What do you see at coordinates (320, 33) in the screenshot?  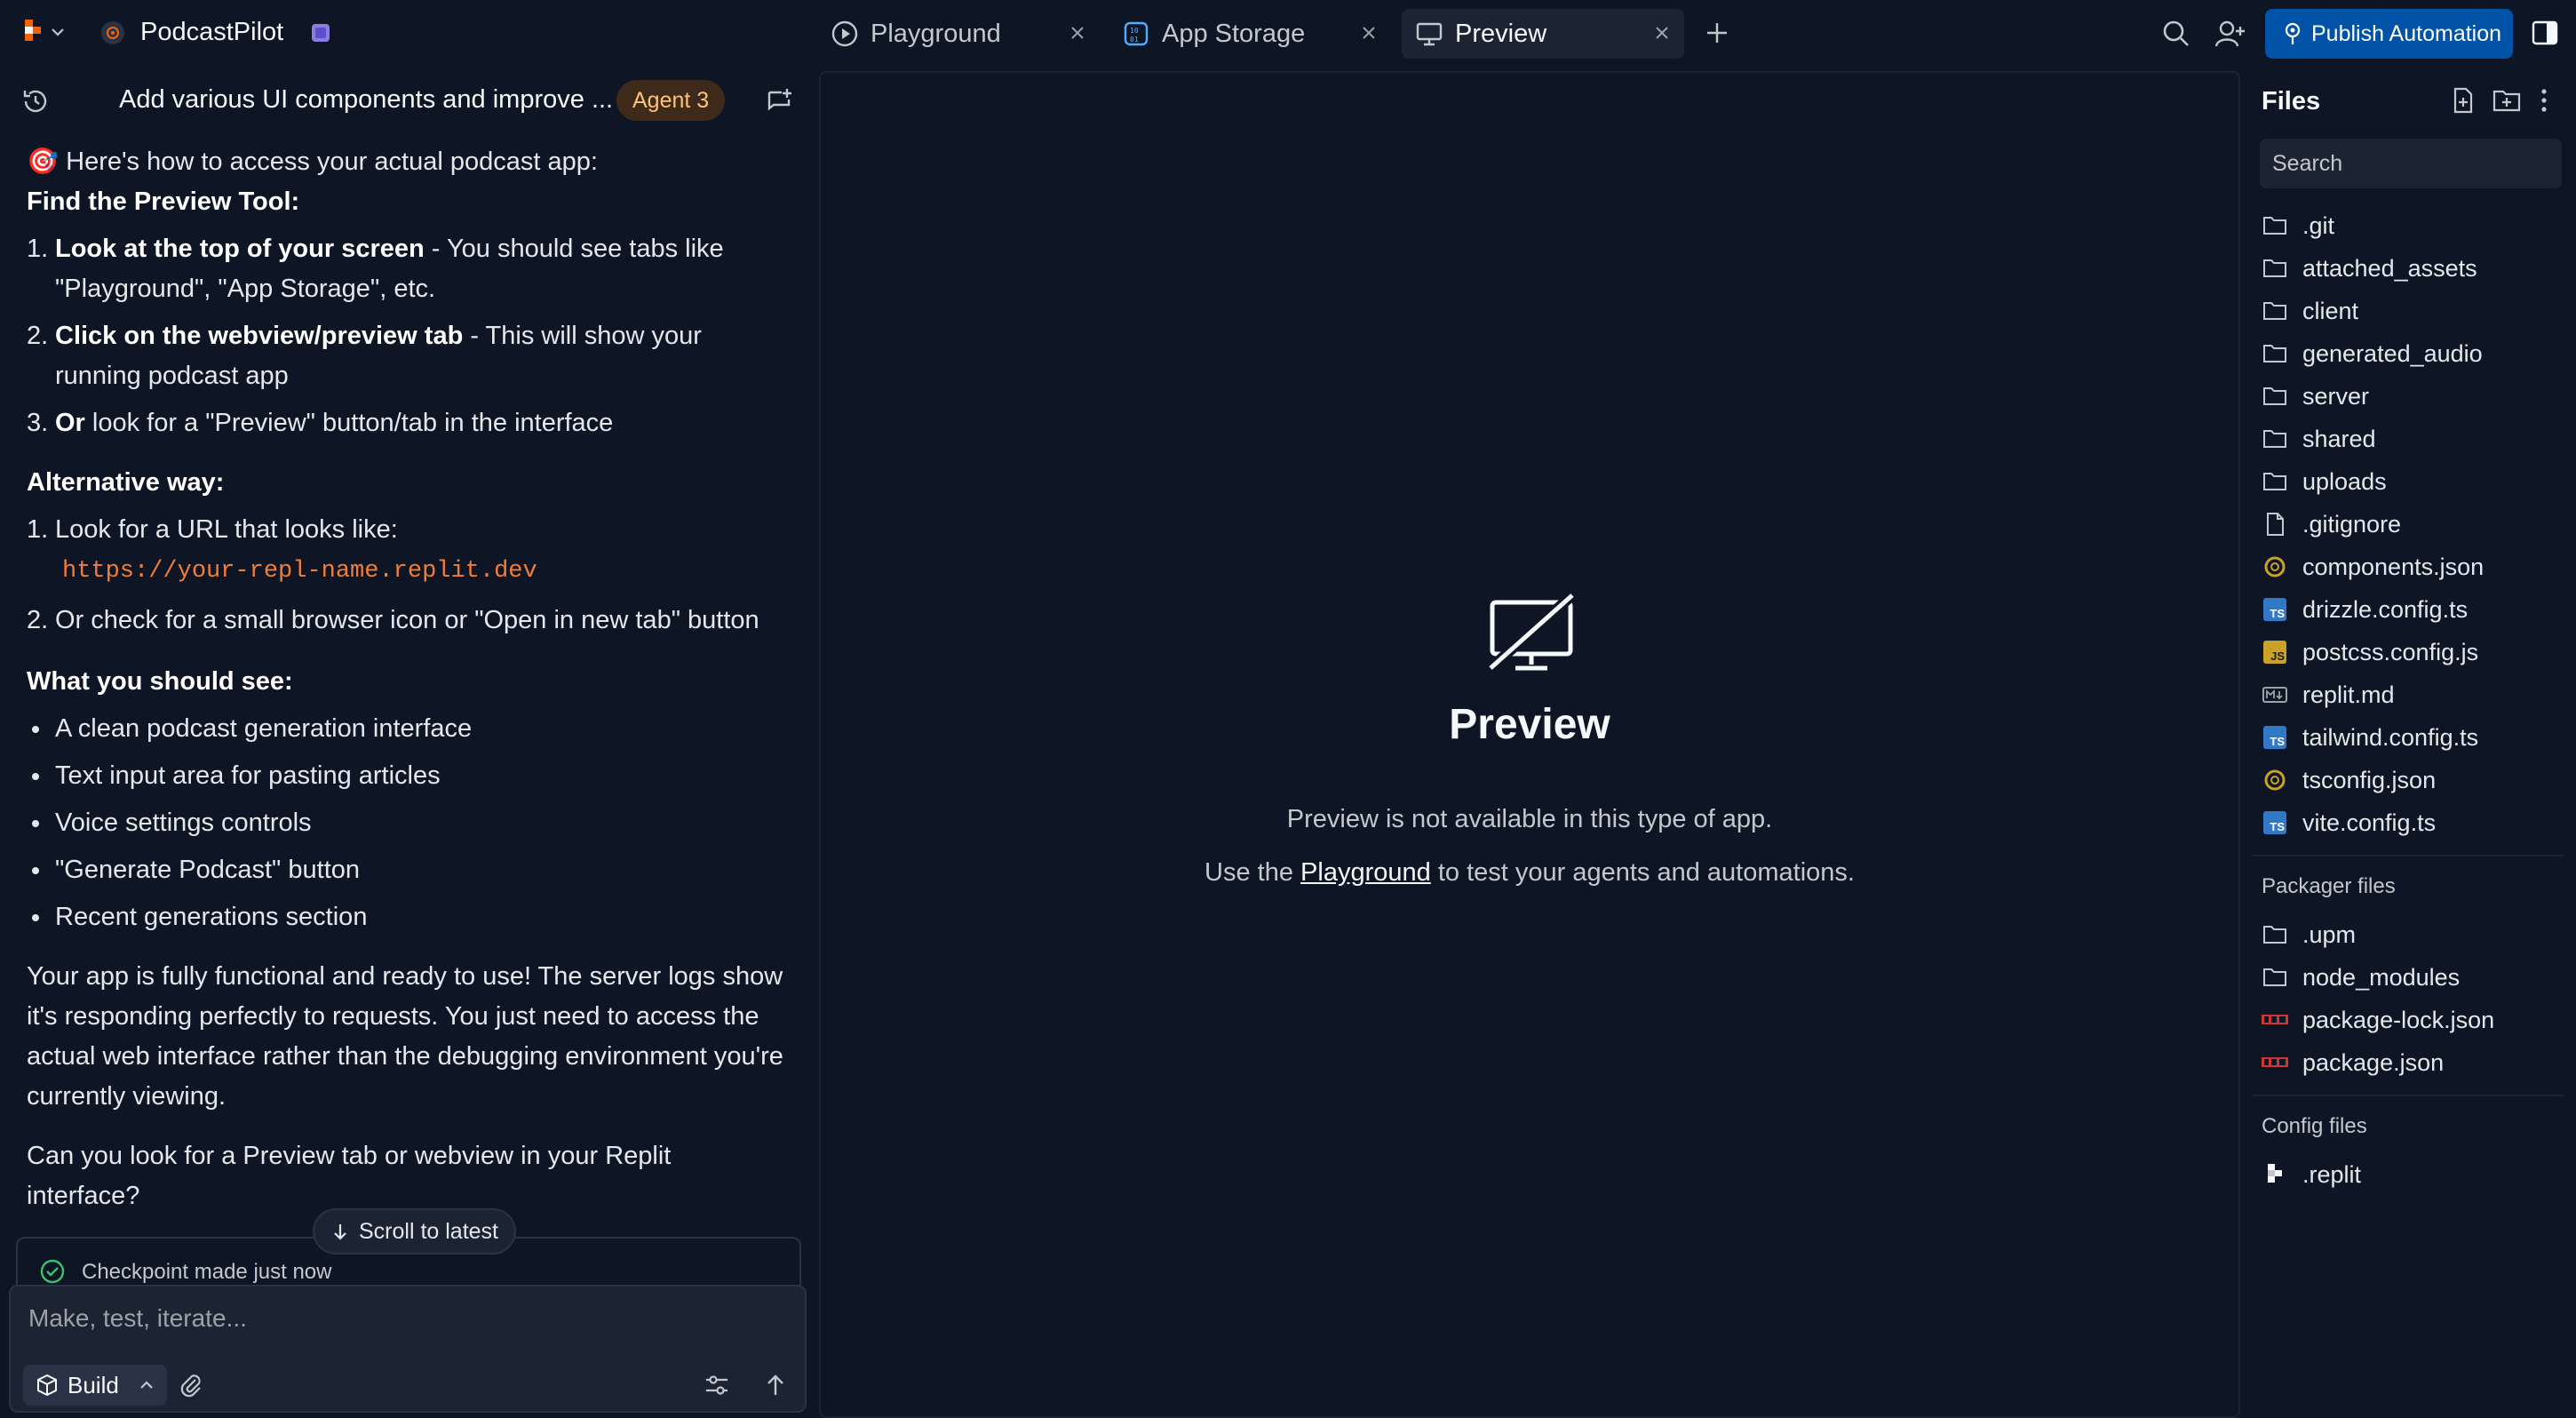 I see `app-status-icon` at bounding box center [320, 33].